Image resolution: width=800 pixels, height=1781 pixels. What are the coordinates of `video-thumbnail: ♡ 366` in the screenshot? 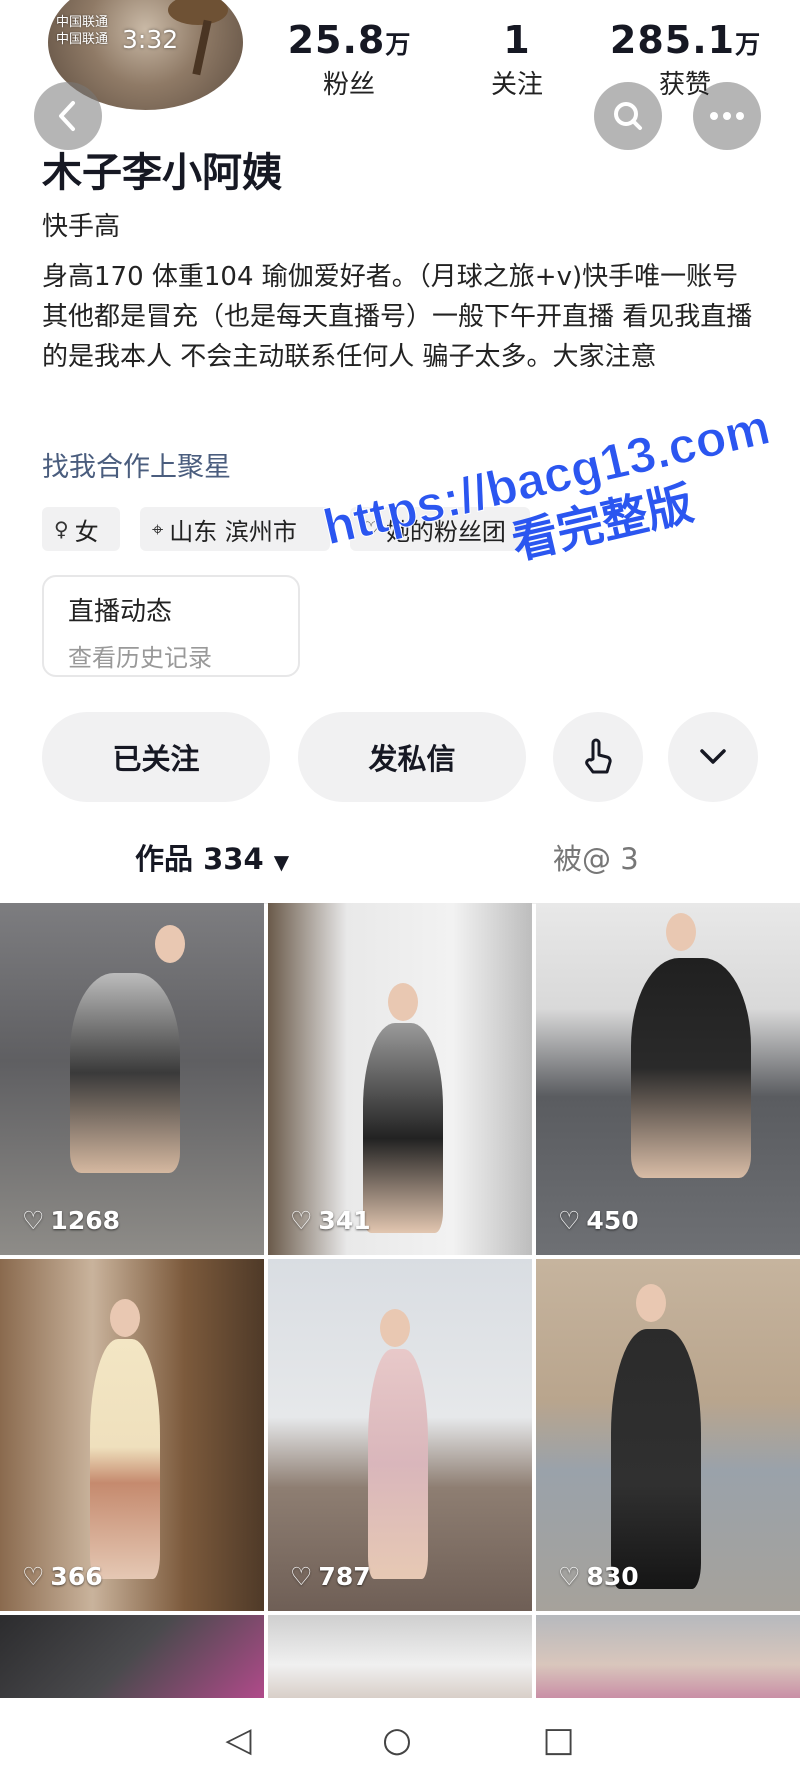 It's located at (132, 1435).